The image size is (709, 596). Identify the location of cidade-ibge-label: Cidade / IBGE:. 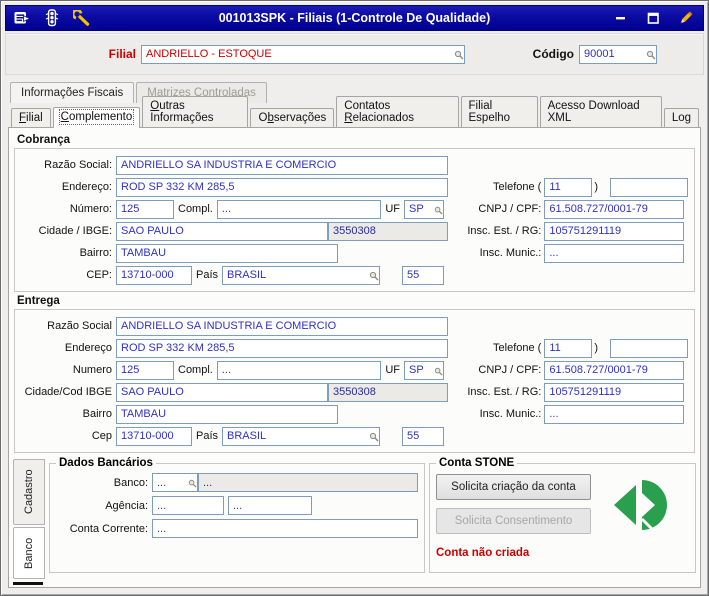
(75, 231).